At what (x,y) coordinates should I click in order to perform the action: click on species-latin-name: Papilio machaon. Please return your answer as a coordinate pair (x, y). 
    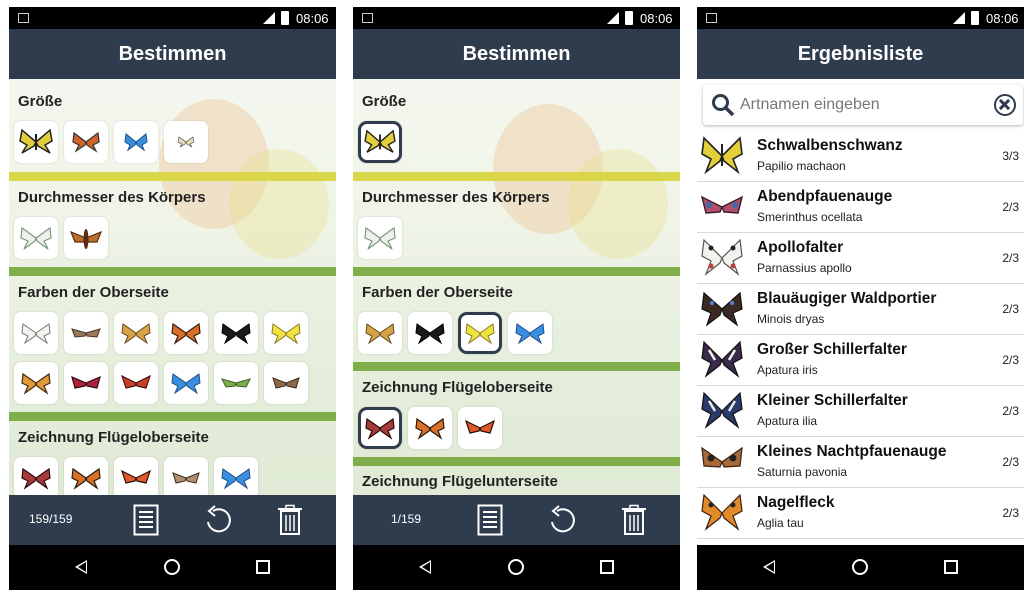
    Looking at the image, I should click on (801, 166).